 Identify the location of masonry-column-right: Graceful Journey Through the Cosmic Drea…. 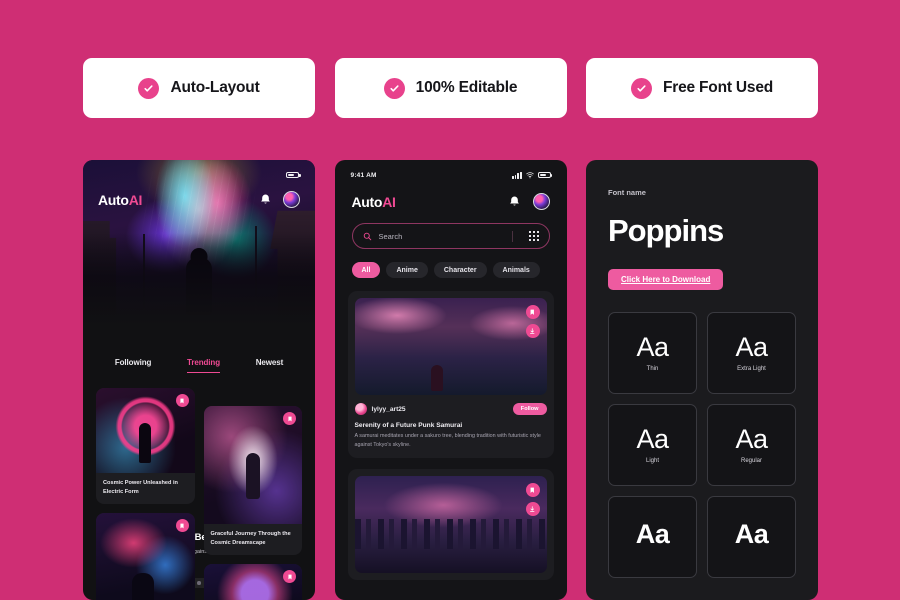
(252, 494).